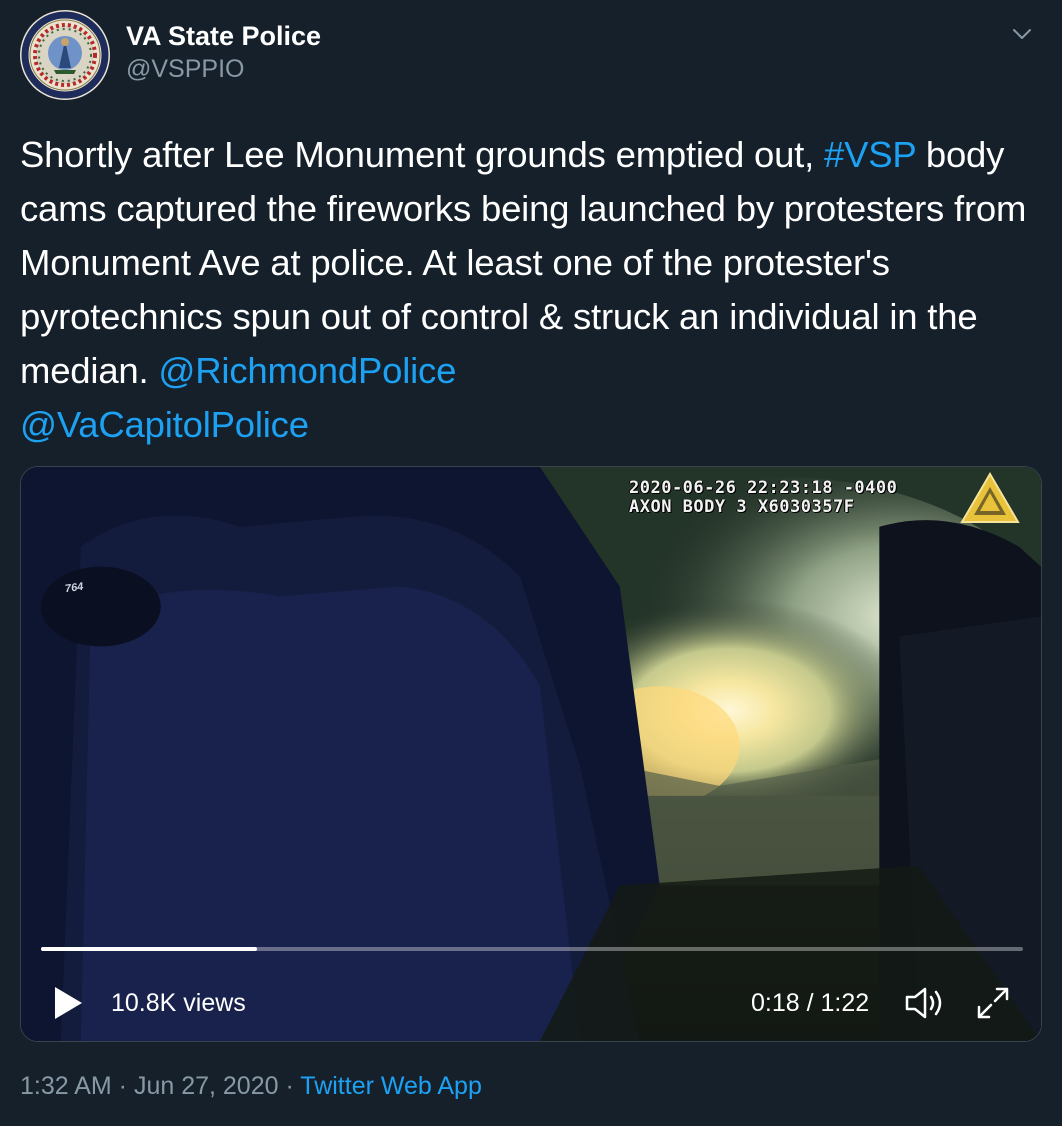 Image resolution: width=1062 pixels, height=1126 pixels. Describe the element at coordinates (532, 949) in the screenshot. I see `video-progress-bar` at that location.